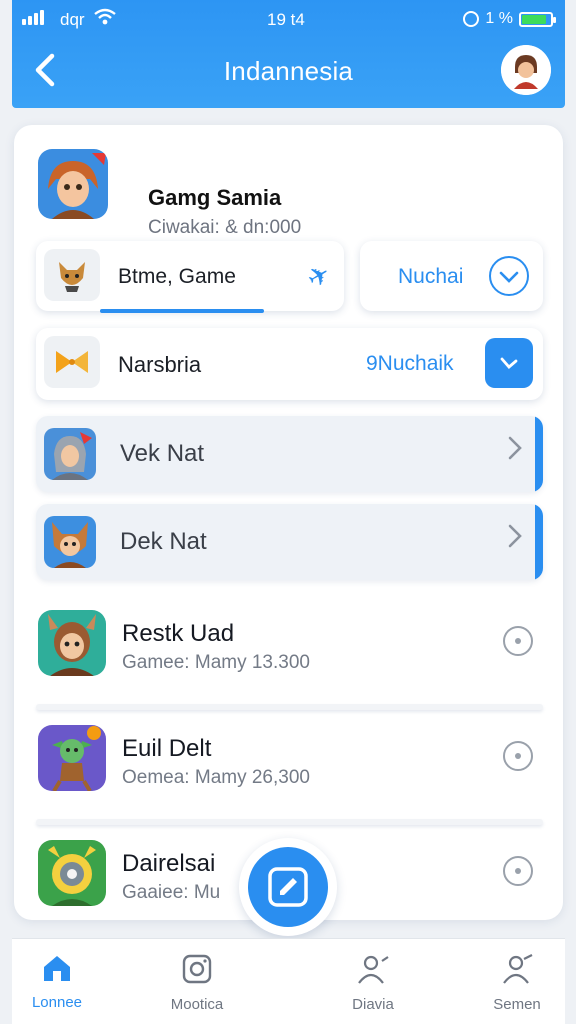 Image resolution: width=576 pixels, height=1024 pixels. What do you see at coordinates (72, 275) in the screenshot?
I see `fox-icon` at bounding box center [72, 275].